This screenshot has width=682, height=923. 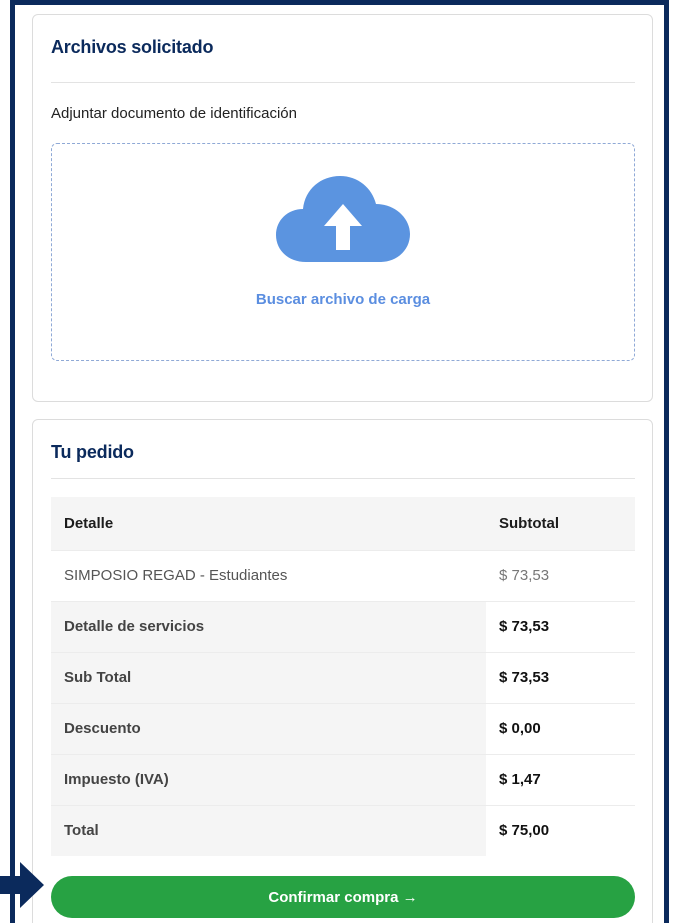 I want to click on column-header-detail: Detalle, so click(x=268, y=523).